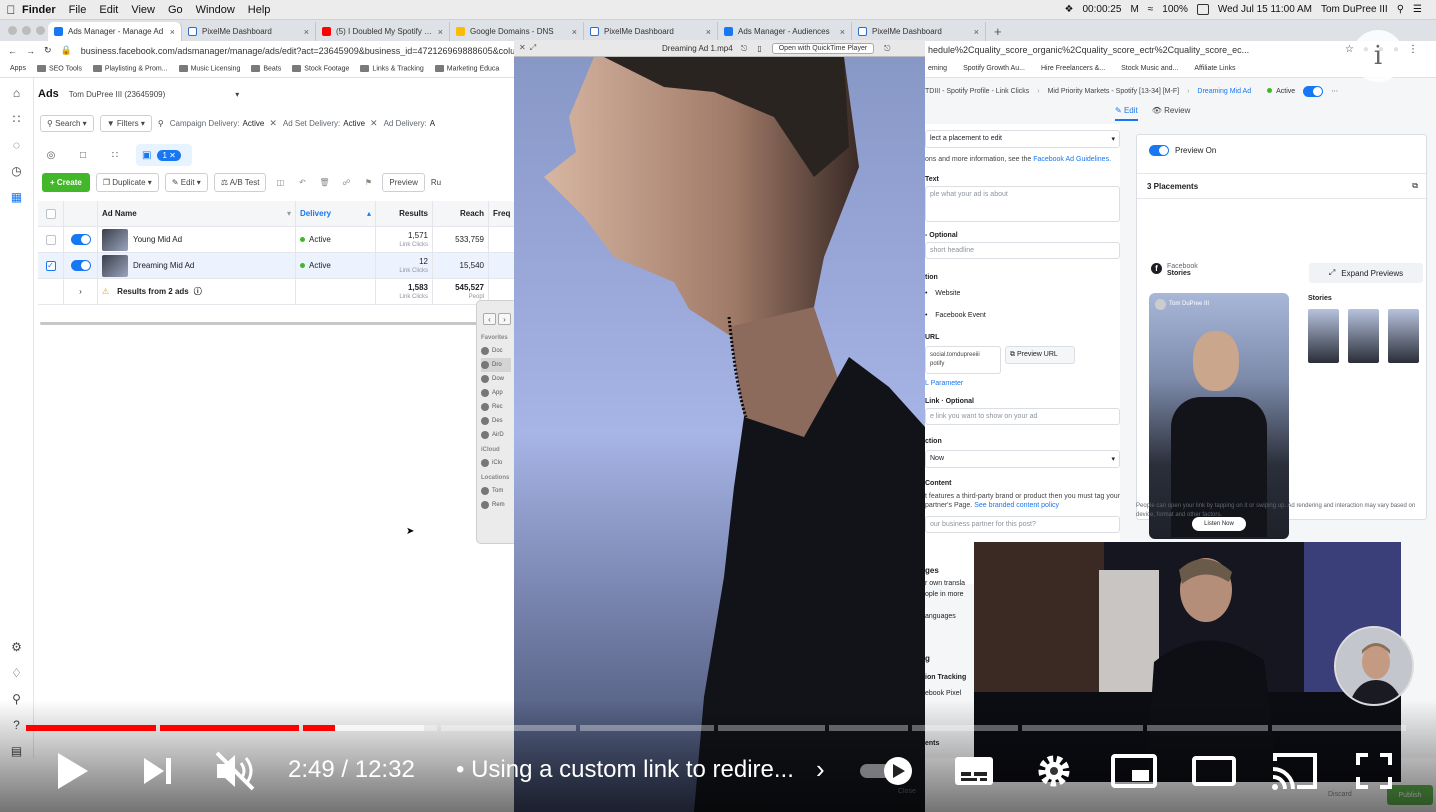  What do you see at coordinates (26, 30) in the screenshot?
I see `minimize-window-button` at bounding box center [26, 30].